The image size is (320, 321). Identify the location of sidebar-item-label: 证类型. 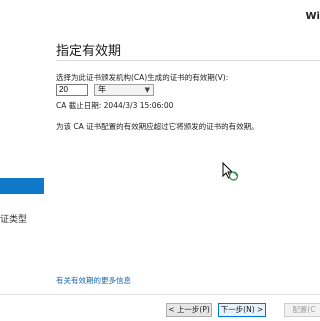
(14, 220).